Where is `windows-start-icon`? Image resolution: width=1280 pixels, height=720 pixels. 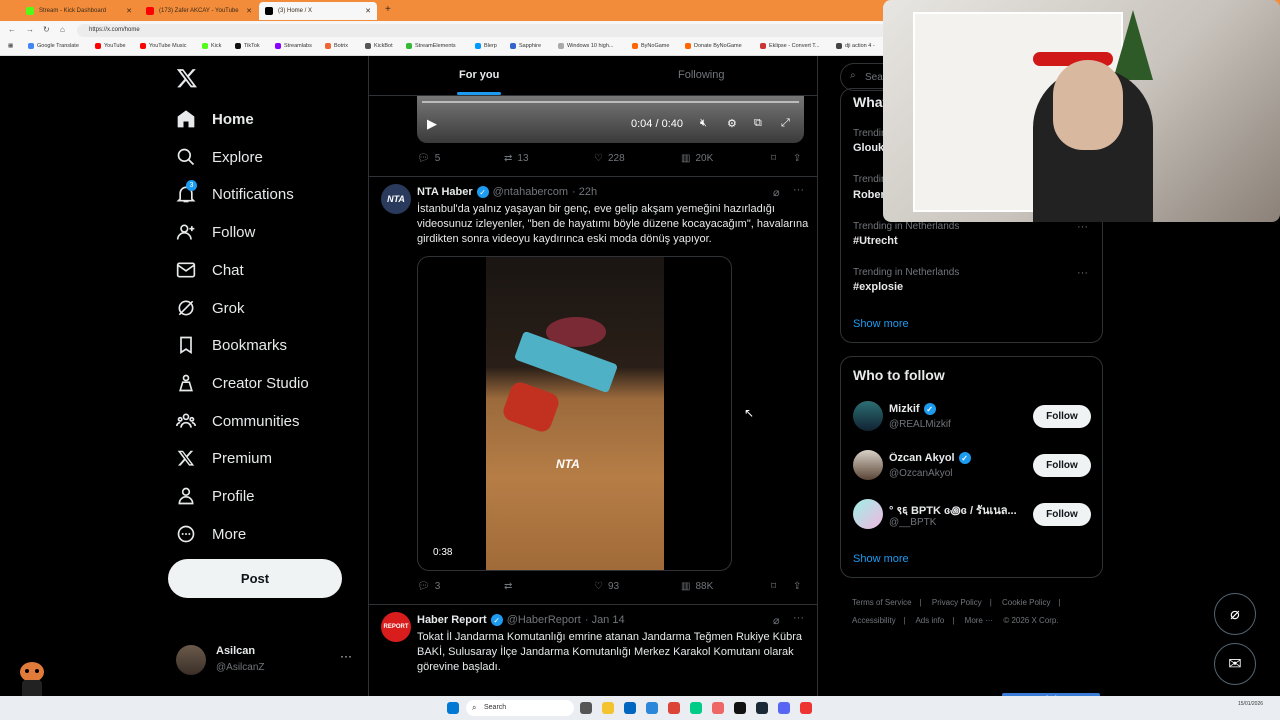
windows-start-icon is located at coordinates (453, 708).